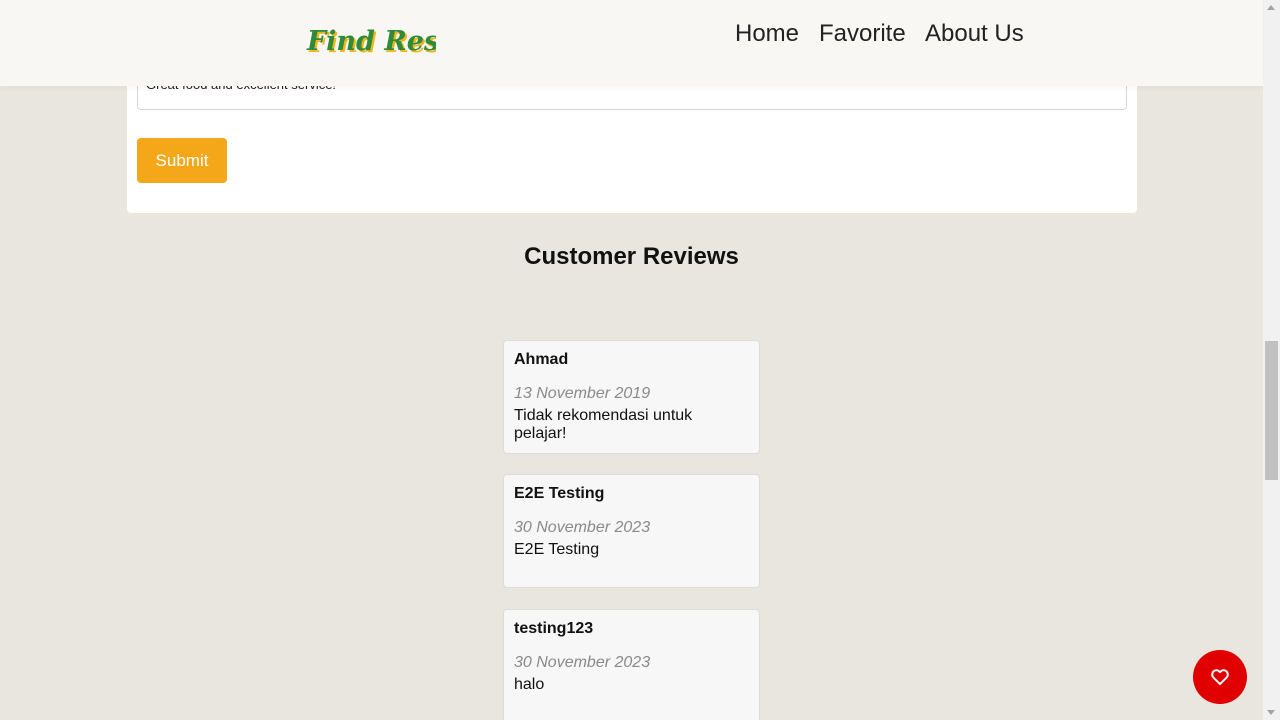  I want to click on review-text: Tidak rekomendasi untuk pelajar!, so click(603, 424).